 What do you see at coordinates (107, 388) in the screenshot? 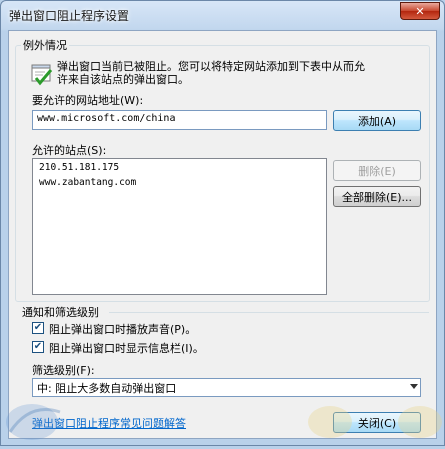
I see `filter-level-value: 中: 阻止大多数自动弹出窗口` at bounding box center [107, 388].